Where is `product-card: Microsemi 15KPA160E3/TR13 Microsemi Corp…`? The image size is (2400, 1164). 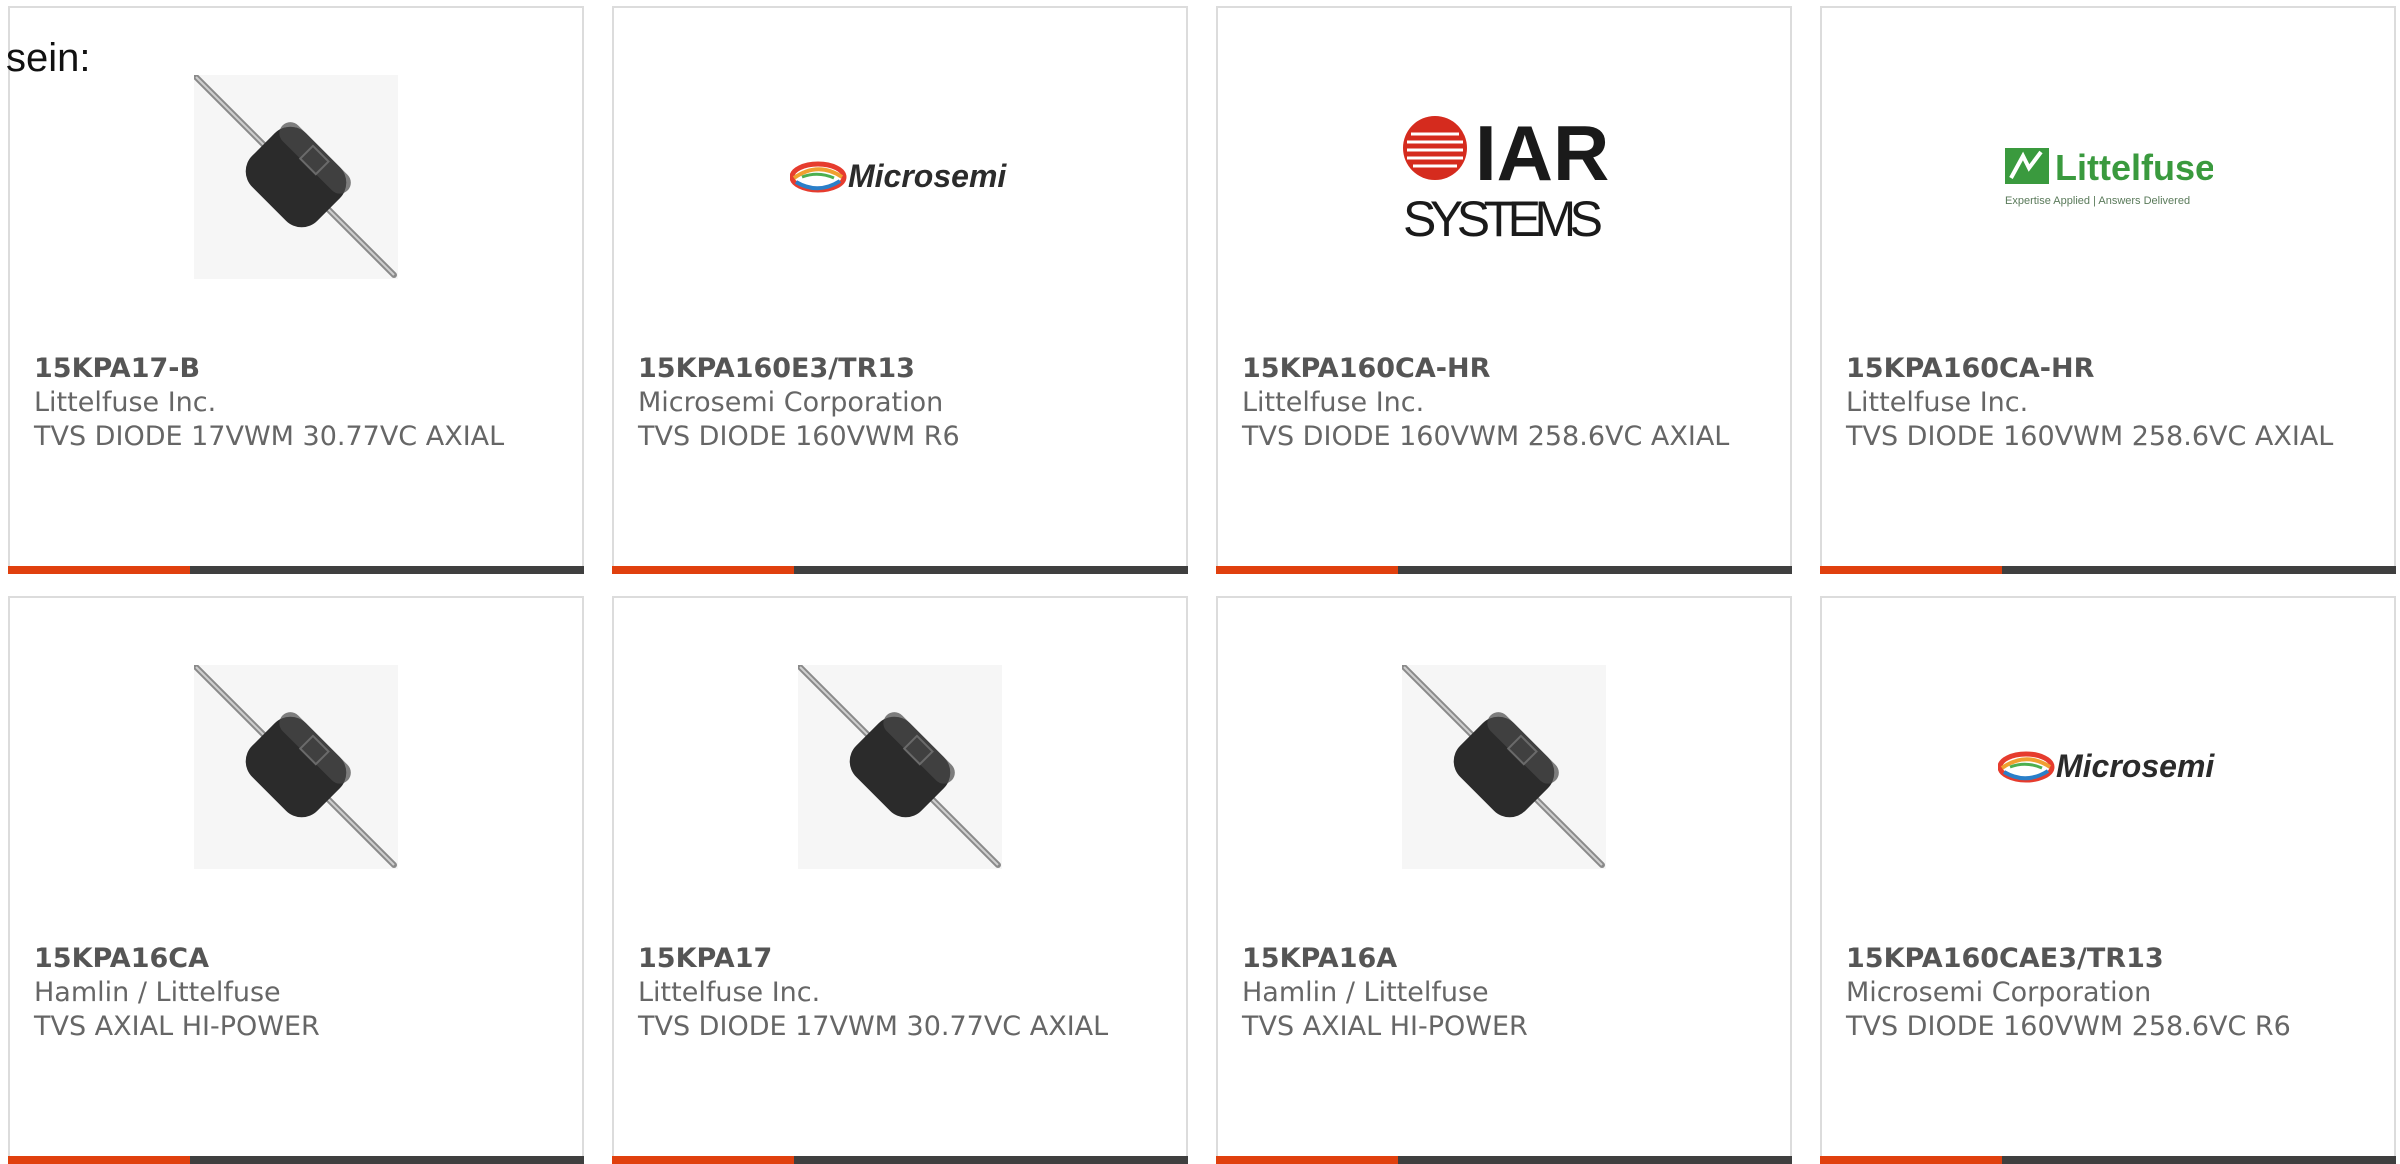
product-card: Microsemi 15KPA160E3/TR13 Microsemi Corp… is located at coordinates (900, 290).